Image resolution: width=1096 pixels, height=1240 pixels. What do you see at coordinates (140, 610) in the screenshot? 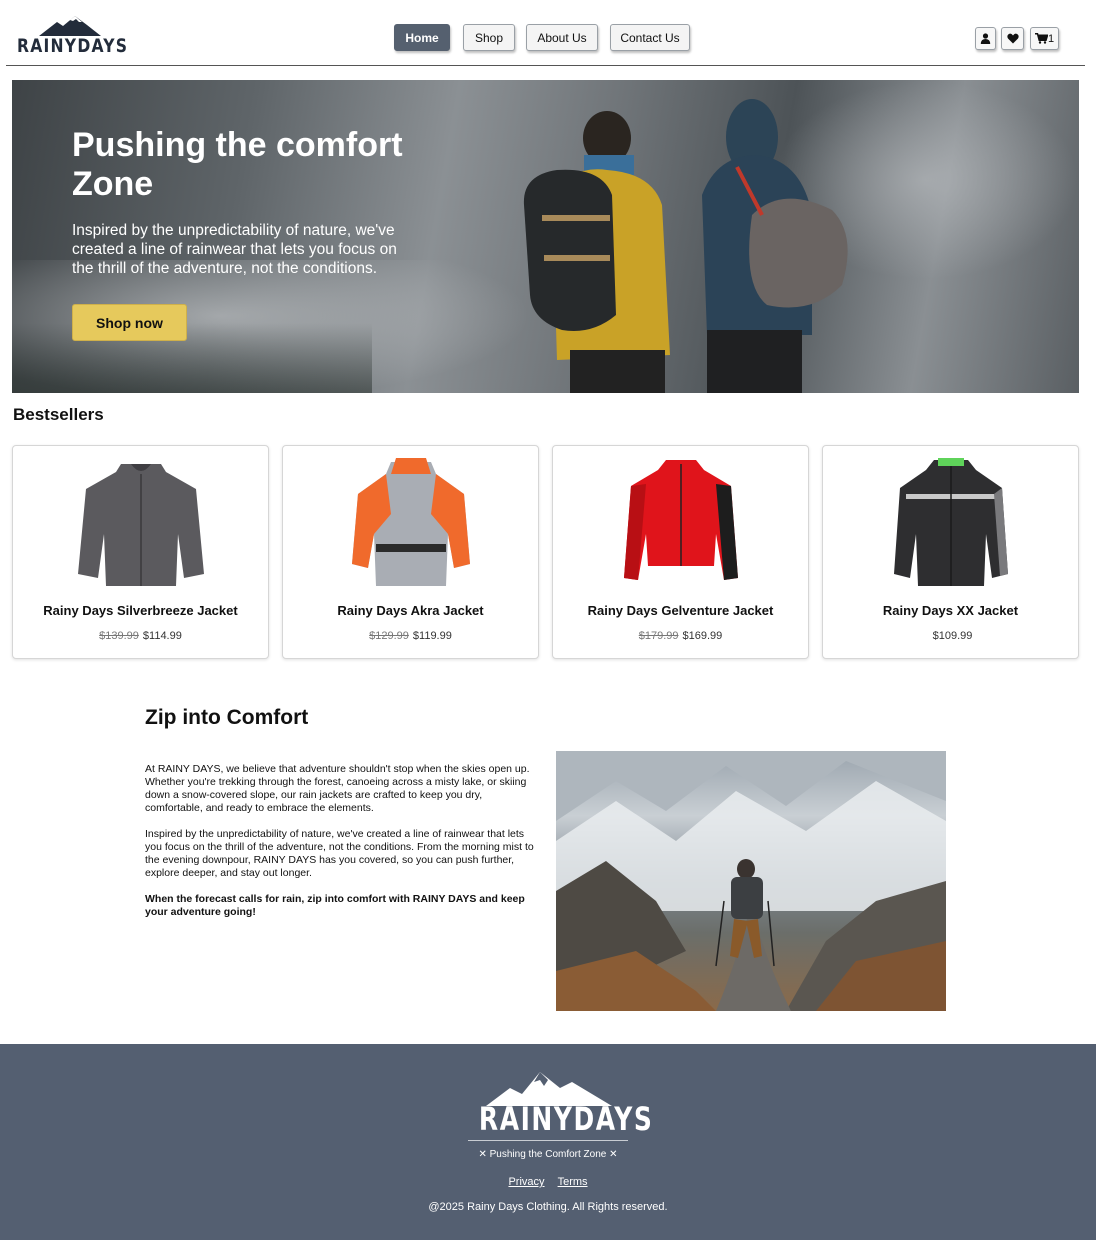
I see `product-name: Rainy Days Silverbreeze Jacket` at bounding box center [140, 610].